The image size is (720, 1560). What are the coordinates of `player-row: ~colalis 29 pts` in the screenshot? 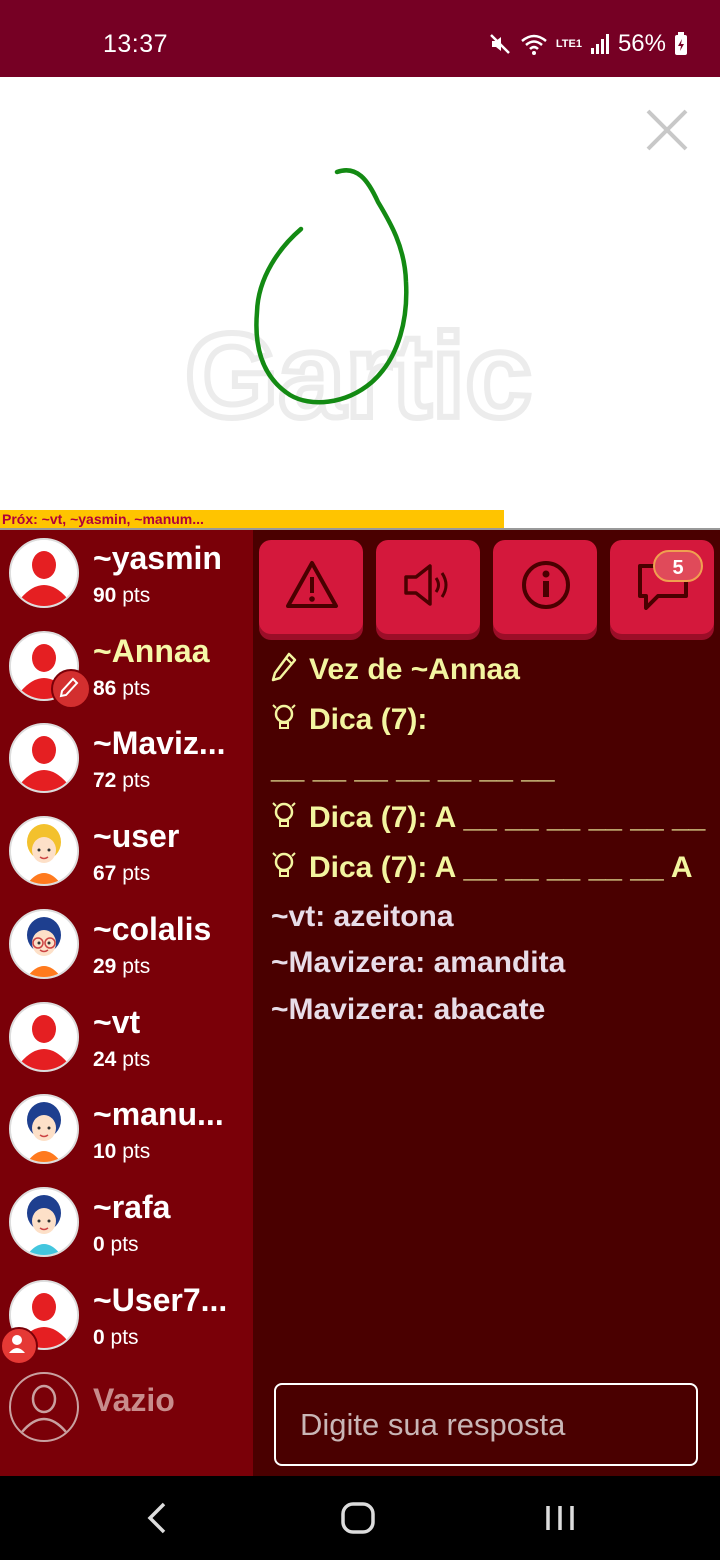 It's located at (126, 947).